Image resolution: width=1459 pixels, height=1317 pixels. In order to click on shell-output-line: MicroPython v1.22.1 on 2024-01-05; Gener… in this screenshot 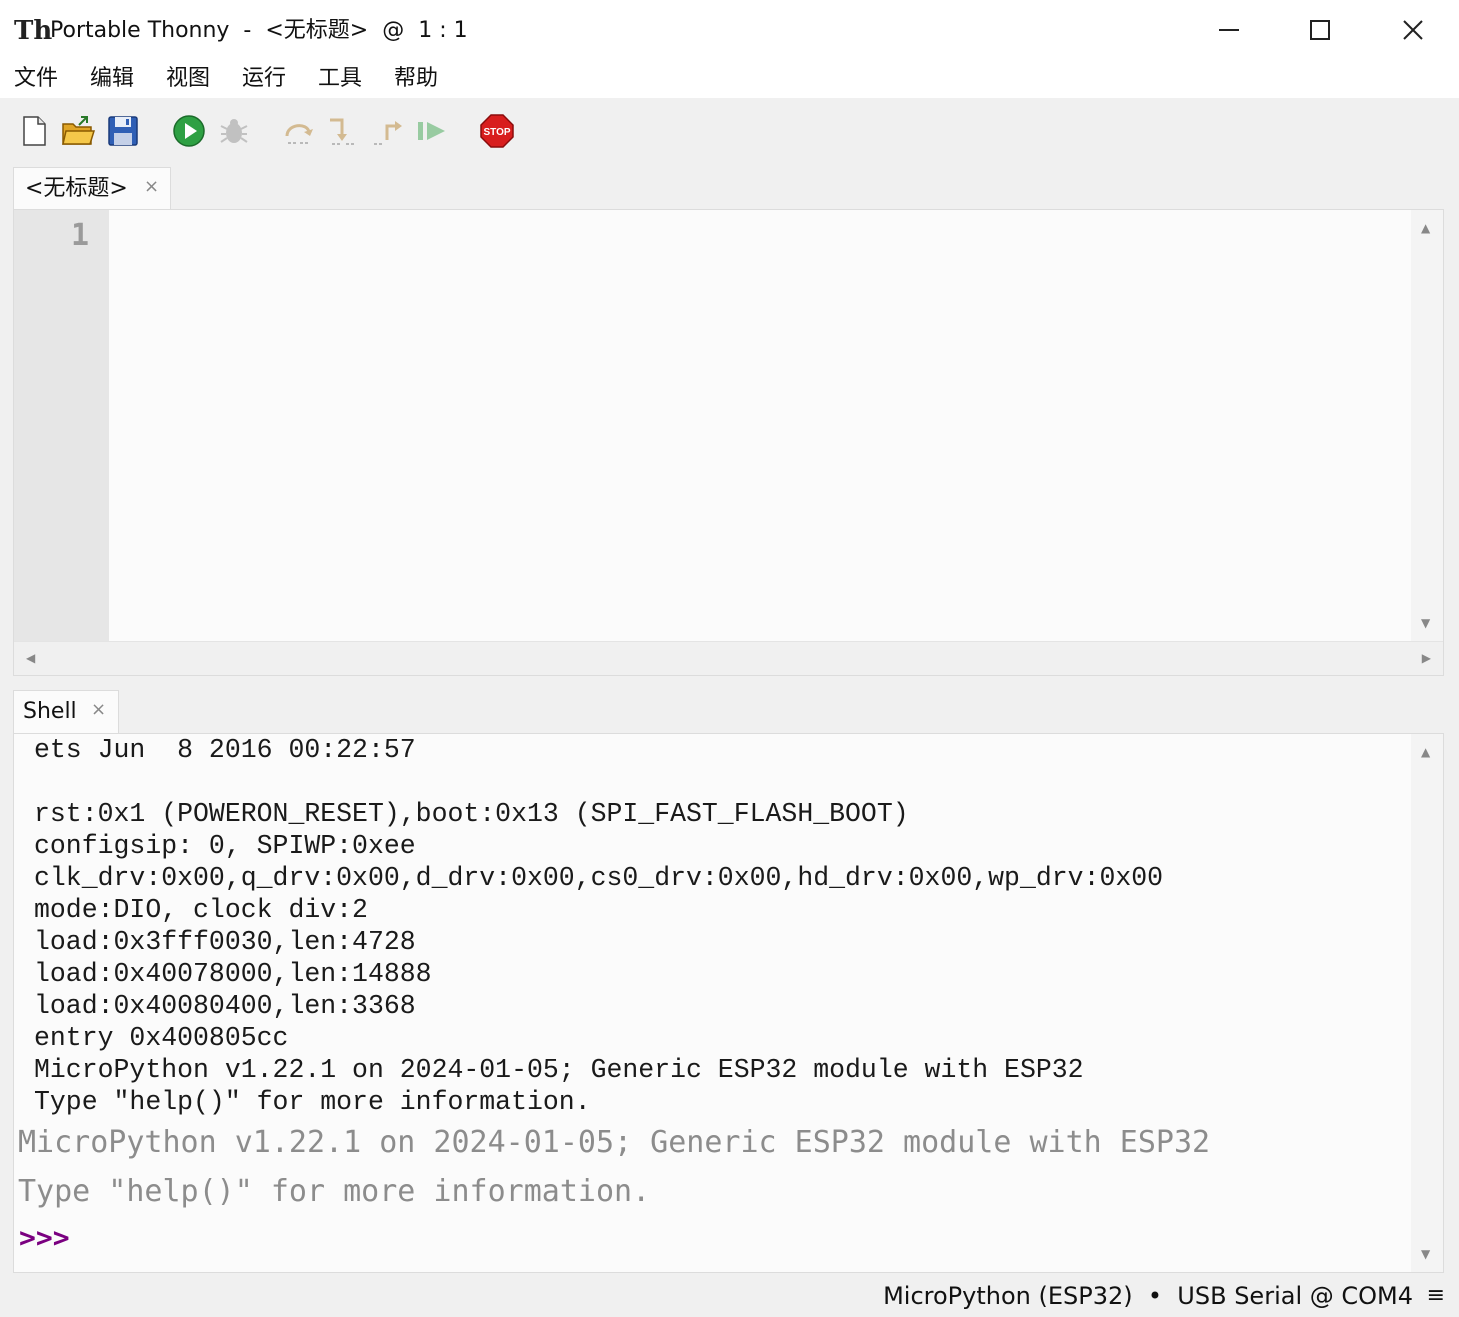, I will do `click(559, 1070)`.